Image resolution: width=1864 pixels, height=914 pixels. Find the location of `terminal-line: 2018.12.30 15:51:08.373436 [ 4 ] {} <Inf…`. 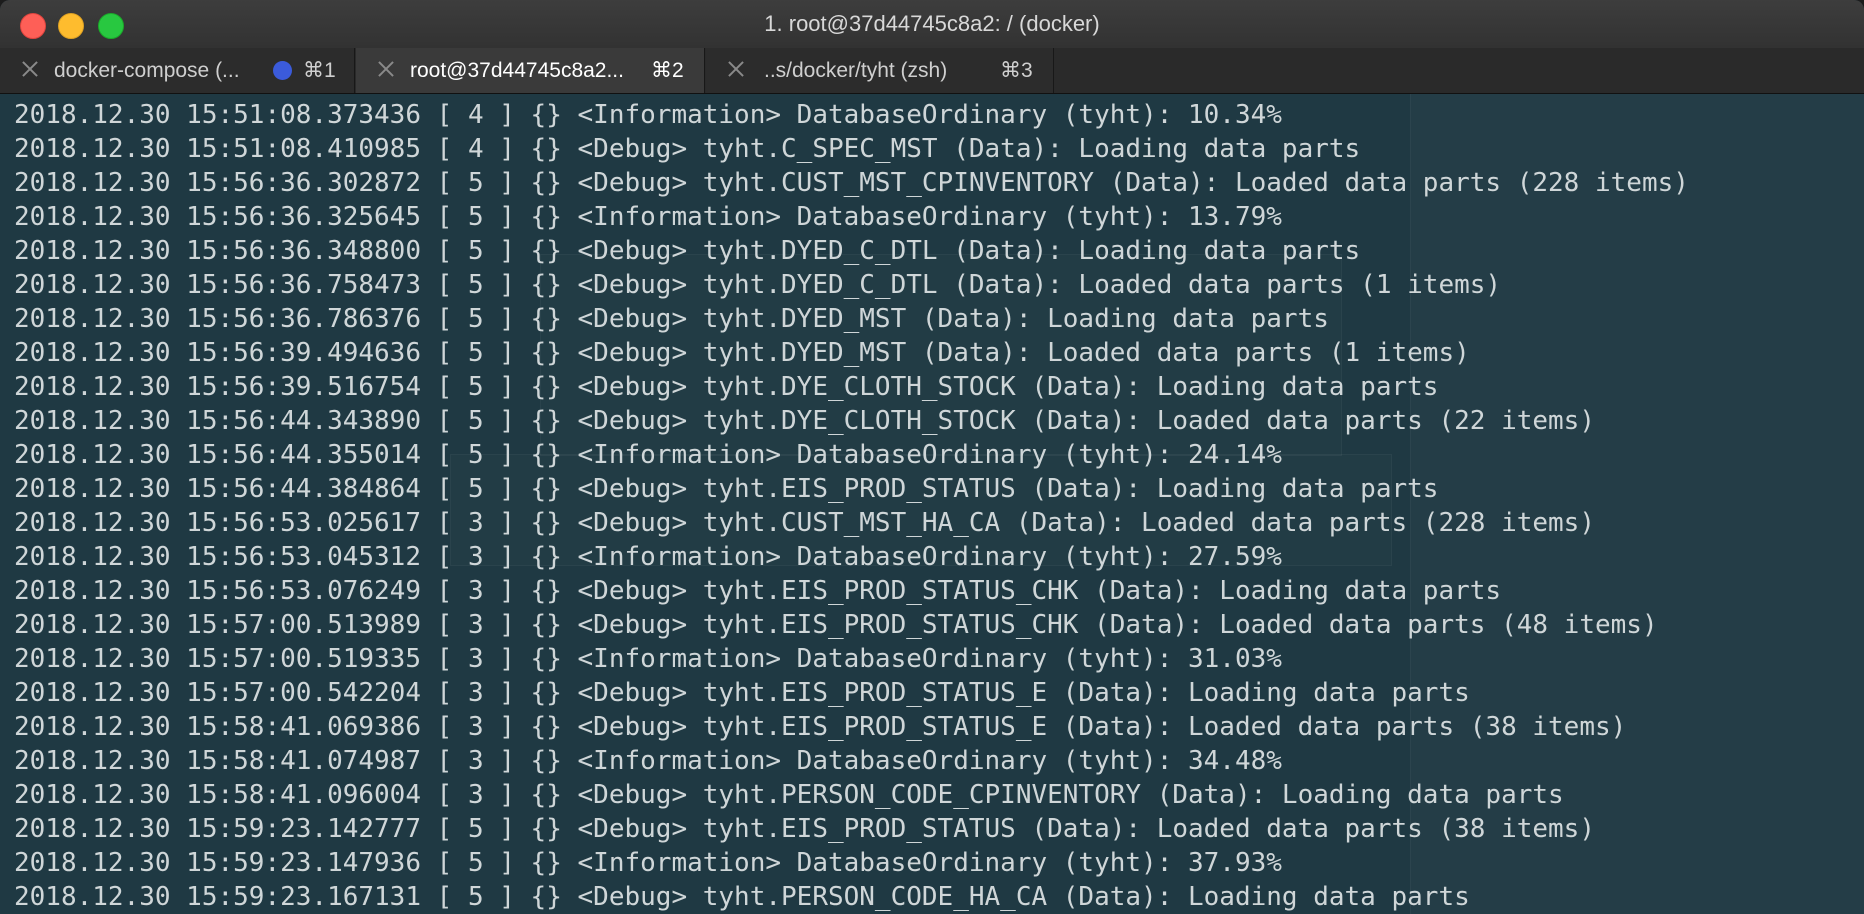

terminal-line: 2018.12.30 15:51:08.373436 [ 4 ] {} <Inf… is located at coordinates (648, 115).